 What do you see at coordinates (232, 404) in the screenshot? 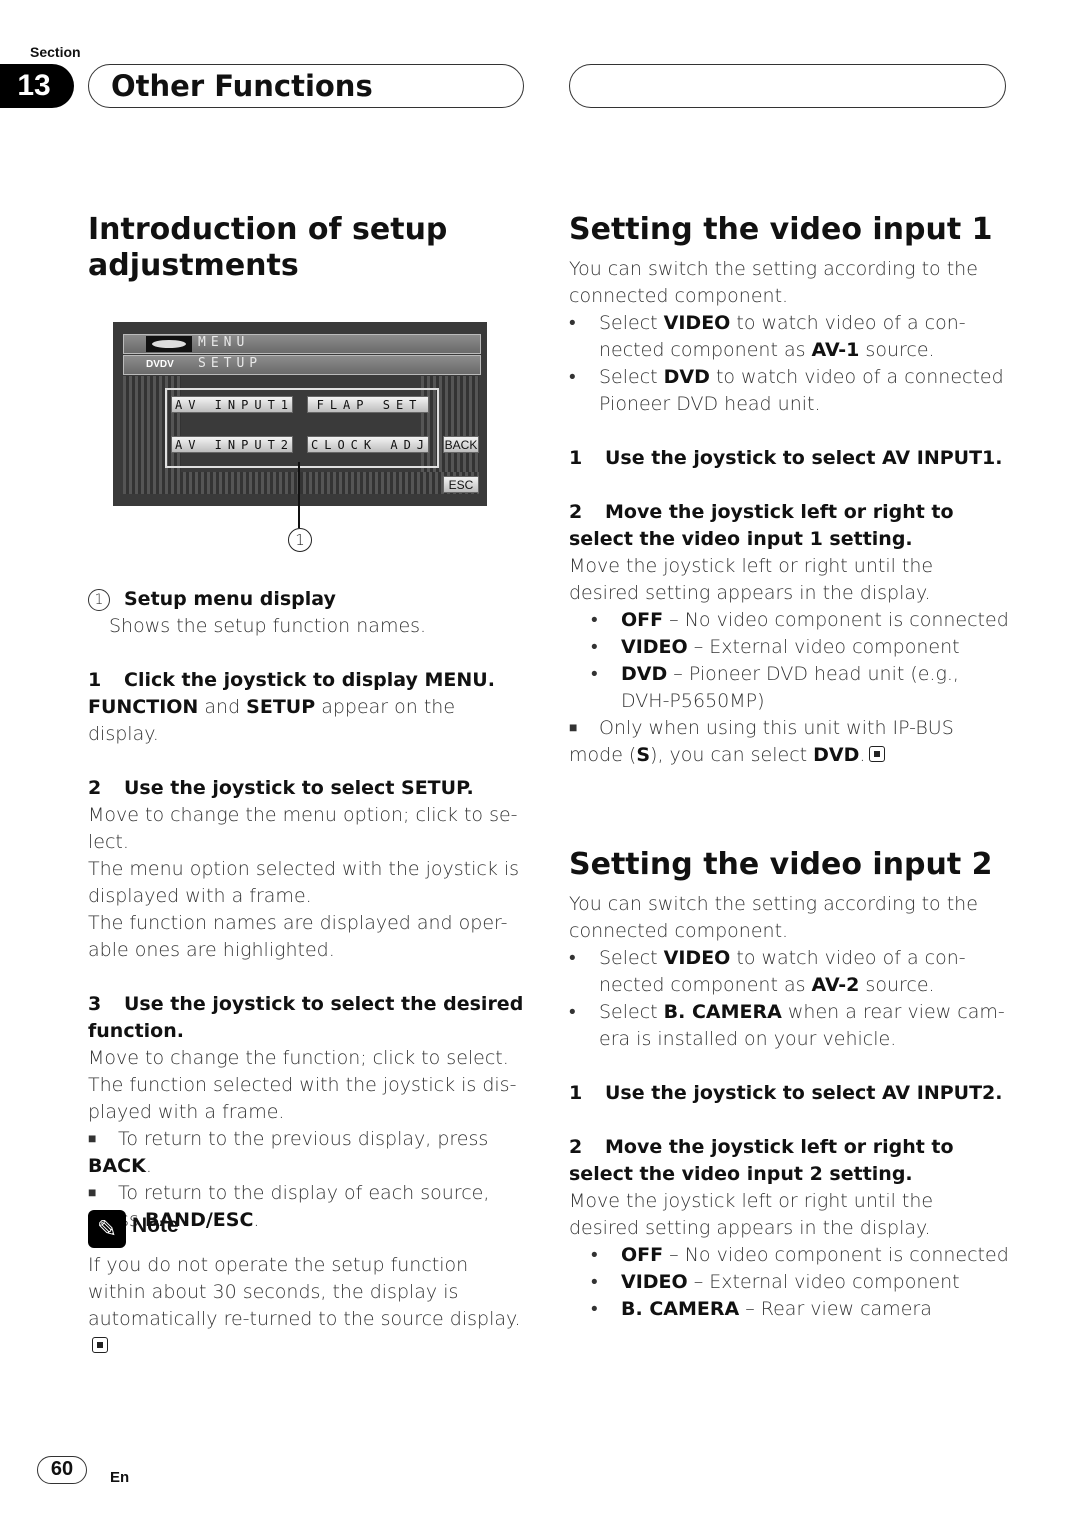
I see `screen-btn-av-input1: AV INPUT1` at bounding box center [232, 404].